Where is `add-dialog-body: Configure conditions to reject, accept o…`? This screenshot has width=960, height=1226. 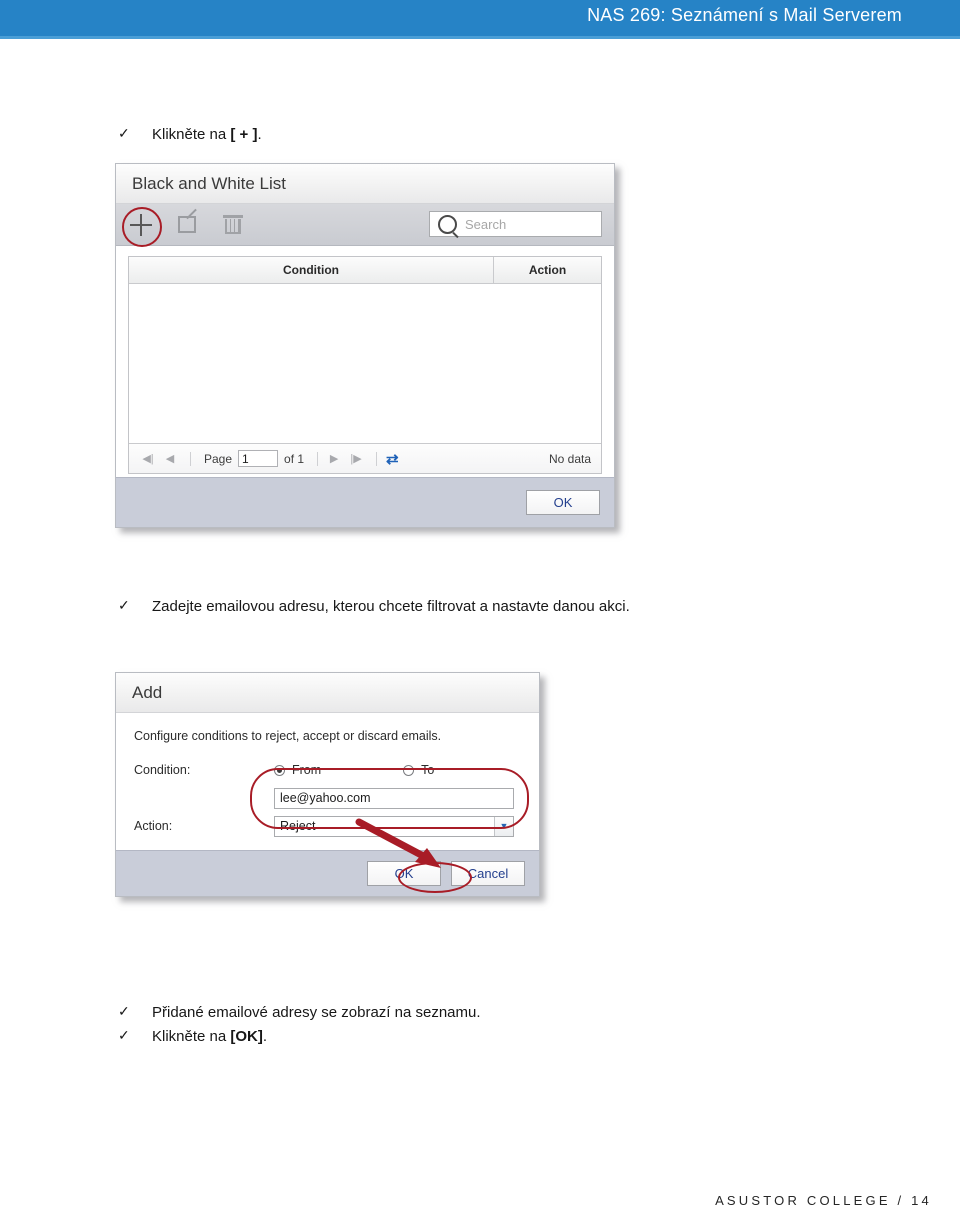
add-dialog-body: Configure conditions to reject, accept o… is located at coordinates (327, 784).